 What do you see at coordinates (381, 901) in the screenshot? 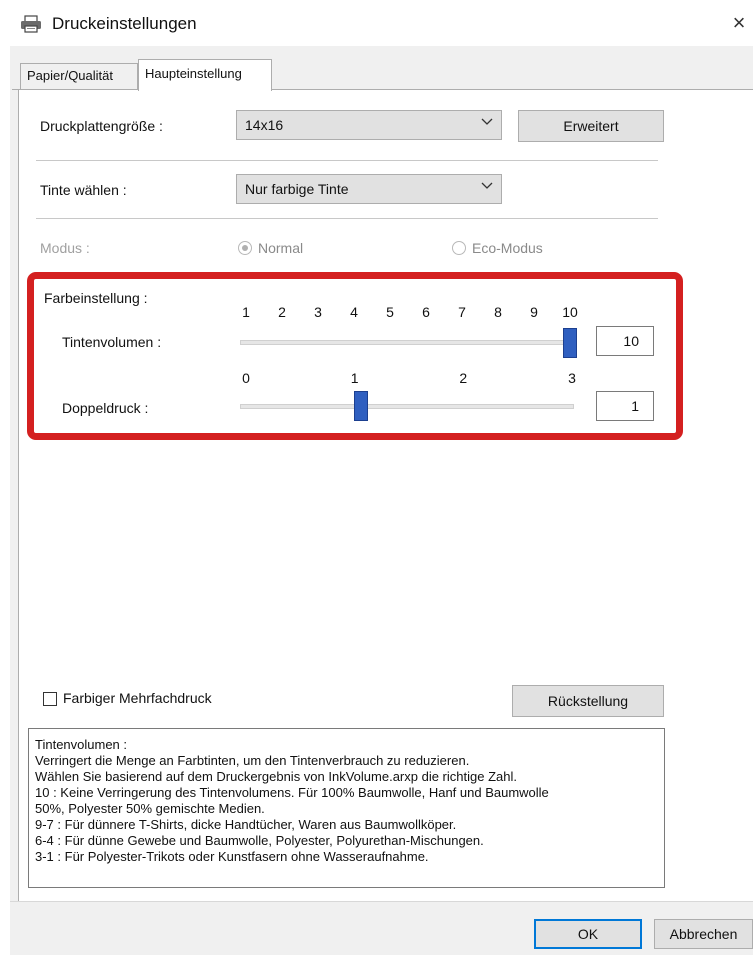
I see `footer-separator` at bounding box center [381, 901].